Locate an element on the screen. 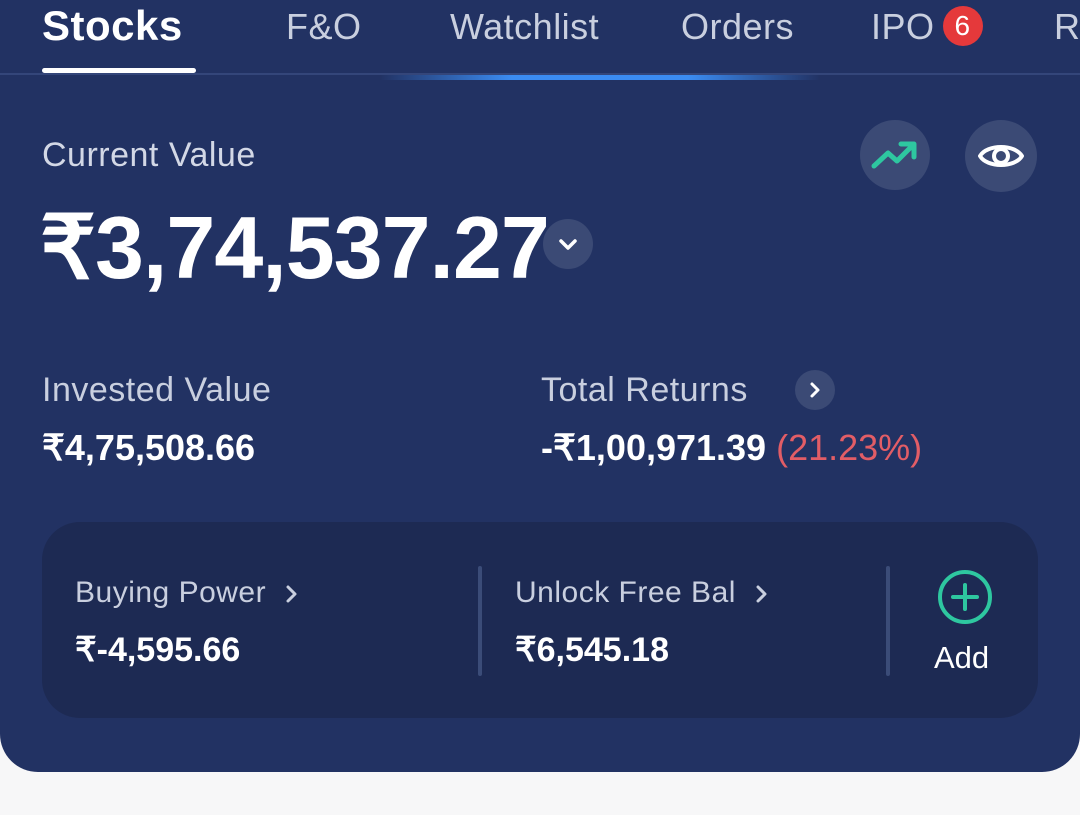 This screenshot has height=815, width=1080. plus-circle-icon is located at coordinates (965, 597).